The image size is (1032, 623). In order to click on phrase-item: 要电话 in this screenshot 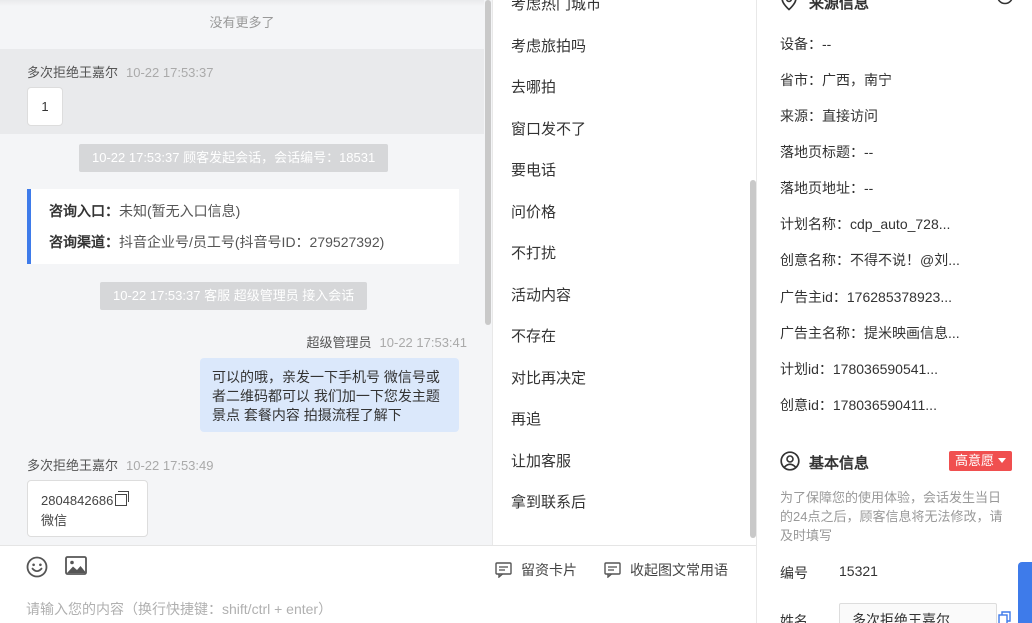, I will do `click(533, 169)`.